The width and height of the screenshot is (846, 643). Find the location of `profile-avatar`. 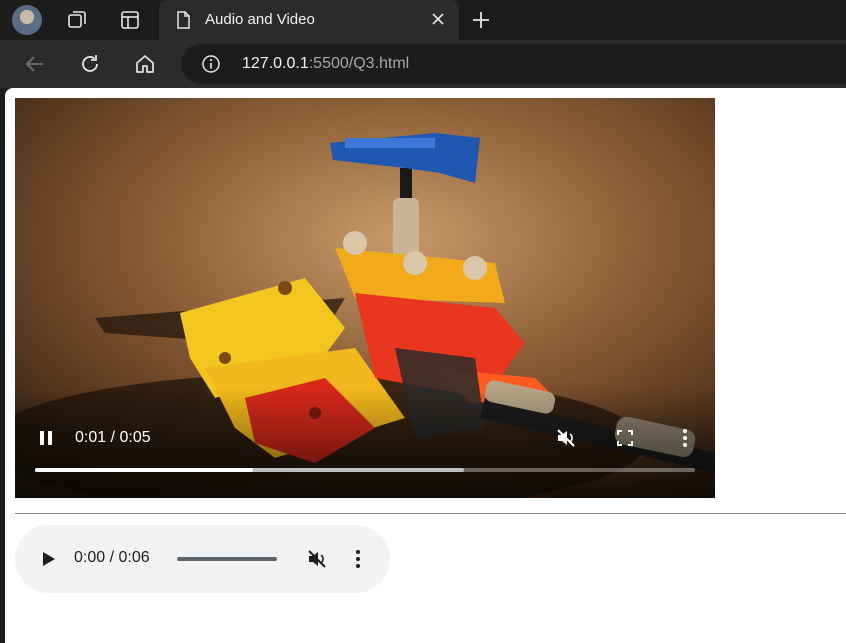

profile-avatar is located at coordinates (27, 20).